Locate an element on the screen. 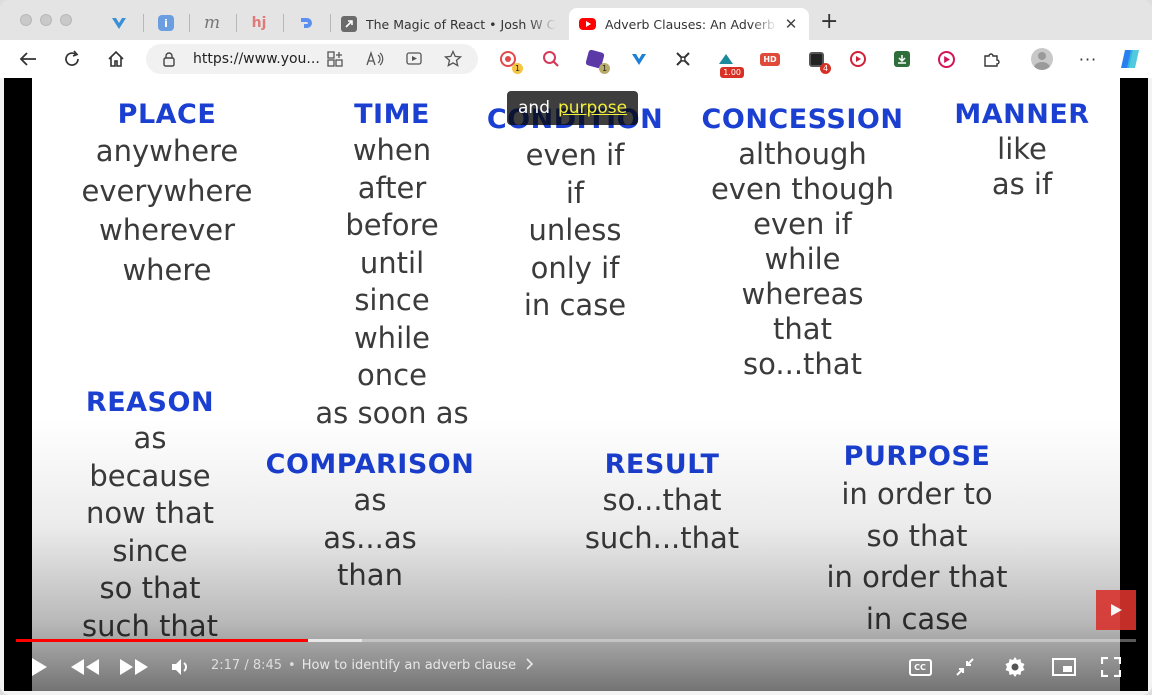  list-item: than is located at coordinates (370, 575).